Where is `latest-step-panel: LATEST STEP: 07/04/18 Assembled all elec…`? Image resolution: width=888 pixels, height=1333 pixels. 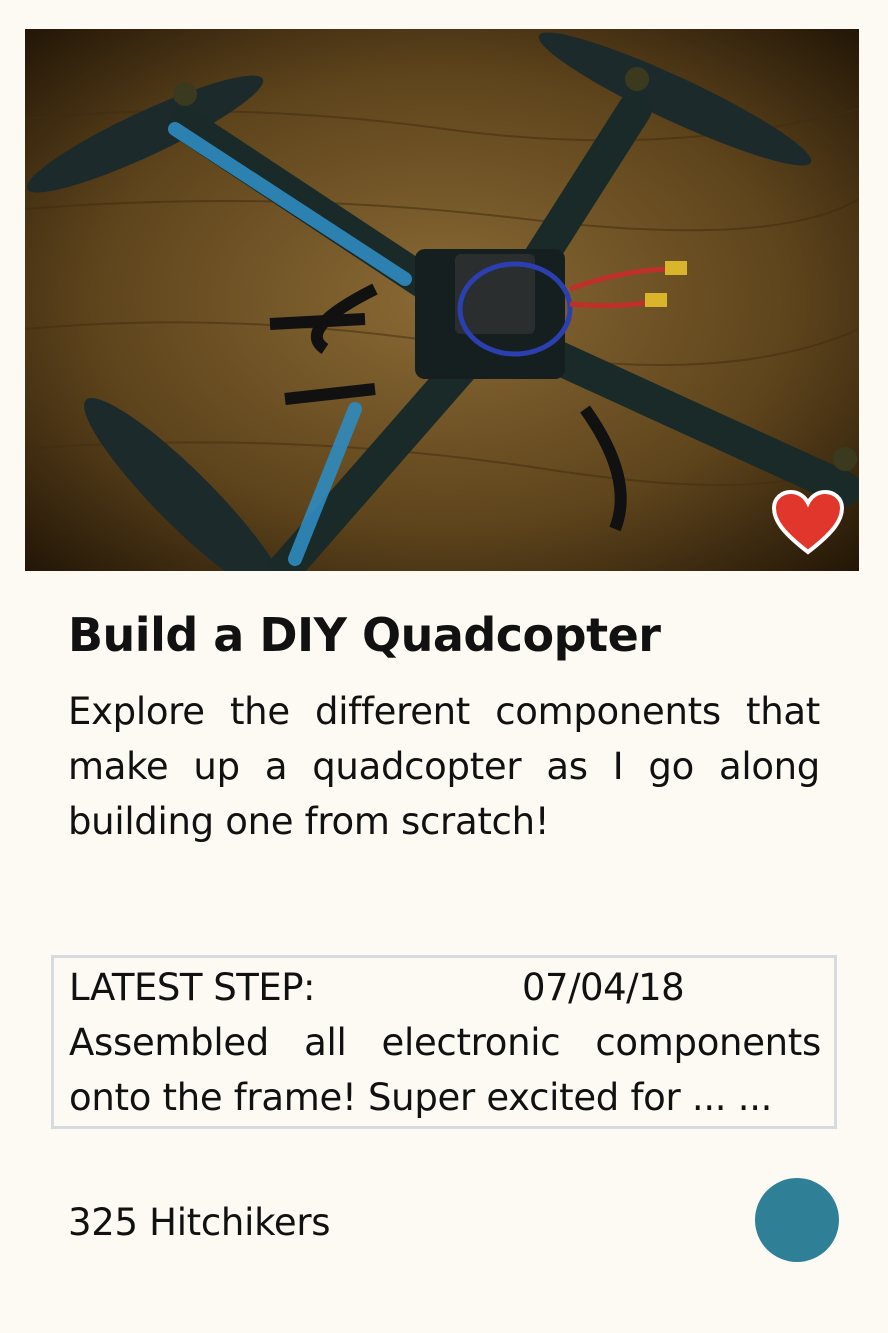 latest-step-panel: LATEST STEP: 07/04/18 Assembled all elec… is located at coordinates (444, 1042).